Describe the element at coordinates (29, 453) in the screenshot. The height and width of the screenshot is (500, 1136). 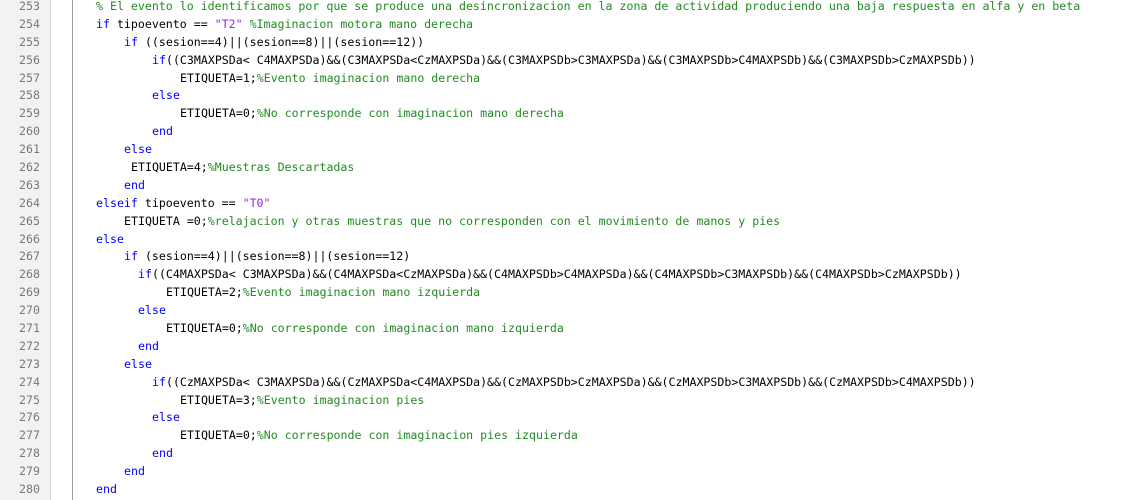
I see `line-number: 278` at that location.